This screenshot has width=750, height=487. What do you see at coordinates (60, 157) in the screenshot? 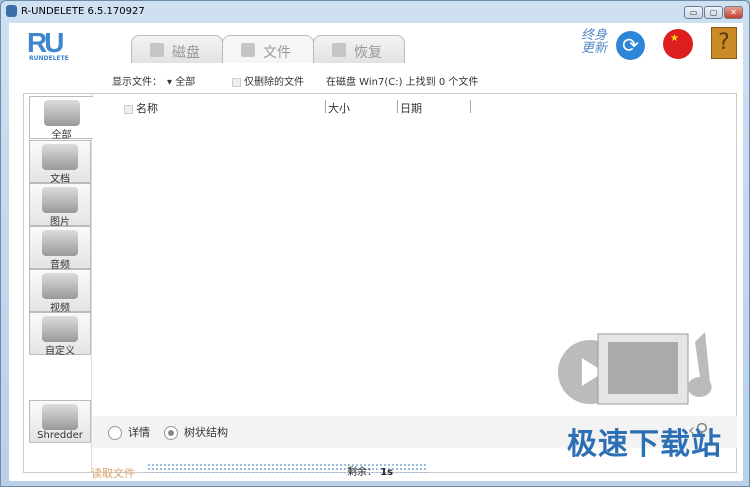
I see `document-icon` at bounding box center [60, 157].